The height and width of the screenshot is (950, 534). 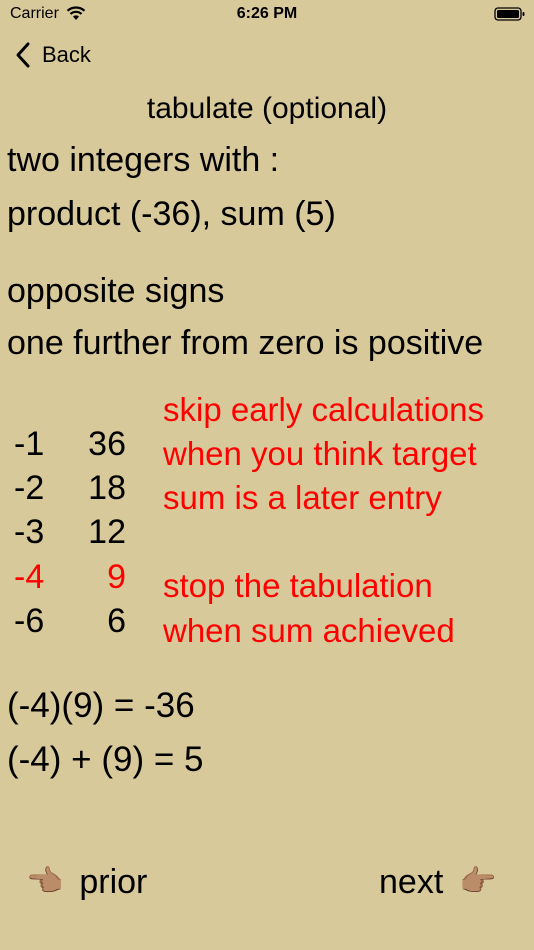 What do you see at coordinates (23, 55) in the screenshot?
I see `chevron-left-icon` at bounding box center [23, 55].